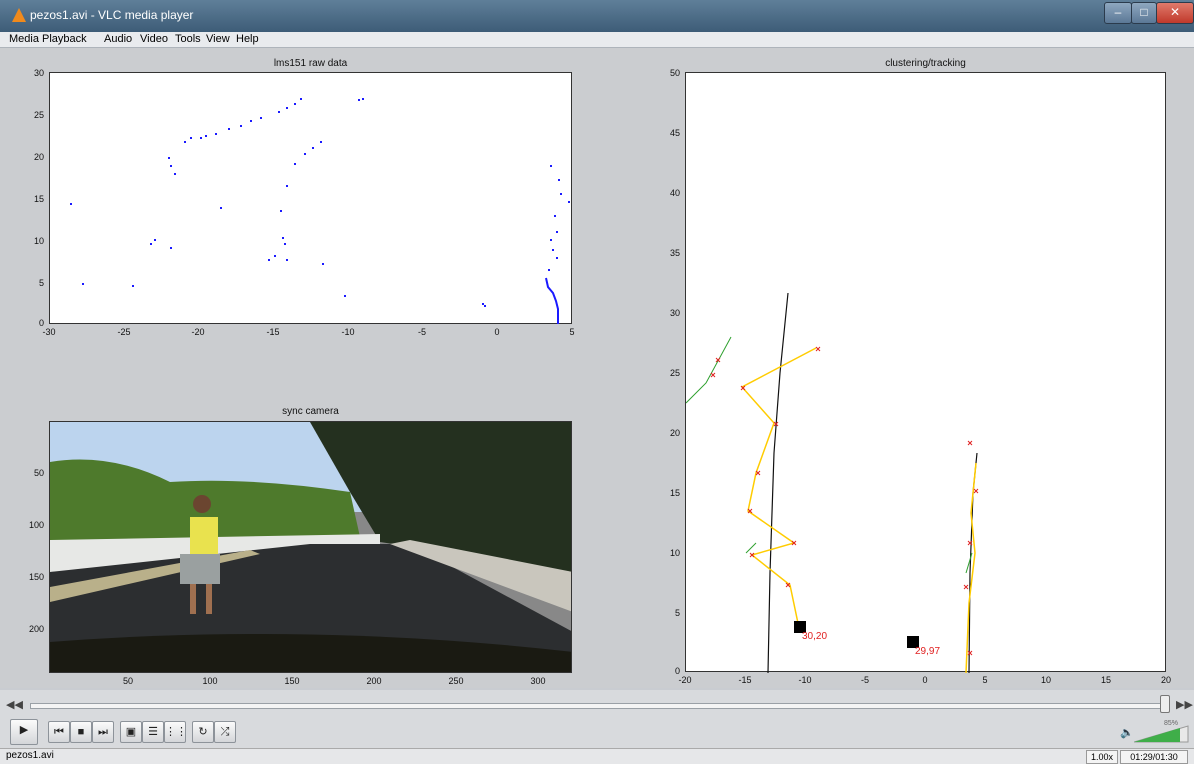 The width and height of the screenshot is (1194, 764). Describe the element at coordinates (844, 501) in the screenshot. I see `track-markers` at that location.